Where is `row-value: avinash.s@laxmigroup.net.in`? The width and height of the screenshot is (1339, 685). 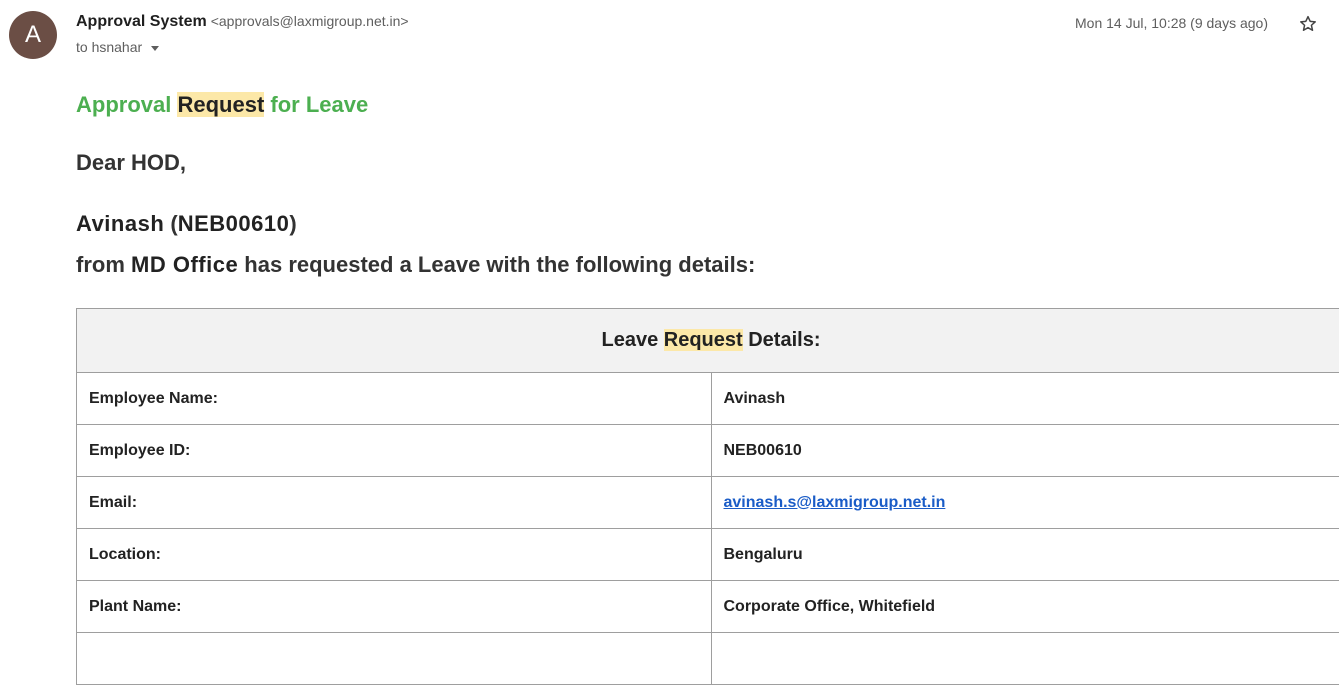
row-value: avinash.s@laxmigroup.net.in is located at coordinates (1025, 503).